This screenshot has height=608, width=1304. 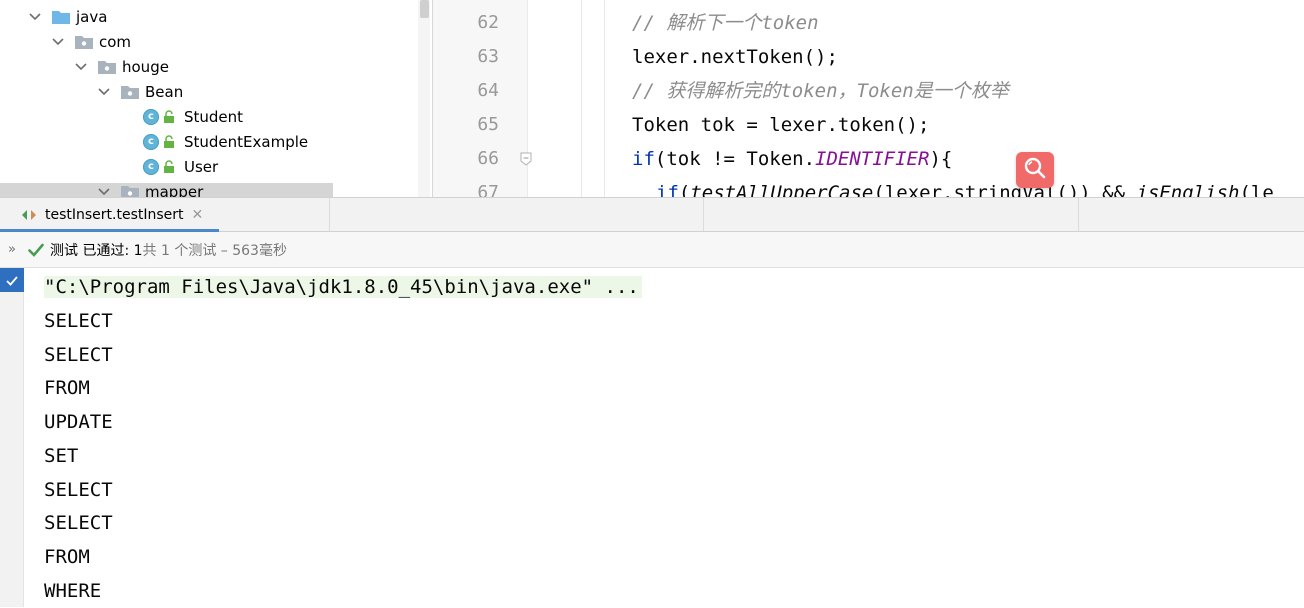 I want to click on search-button, so click(x=1035, y=170).